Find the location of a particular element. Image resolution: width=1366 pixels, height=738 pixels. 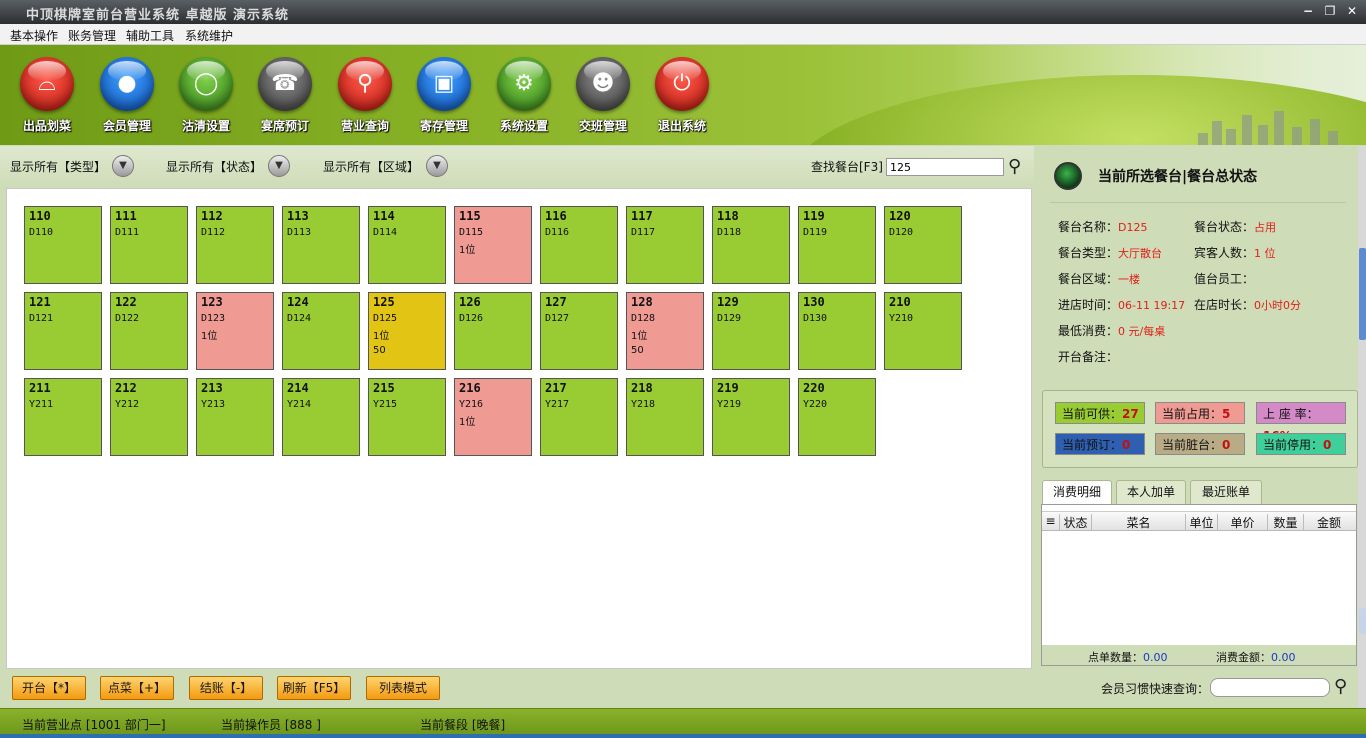

table-tile: 126 D126 is located at coordinates (493, 331).